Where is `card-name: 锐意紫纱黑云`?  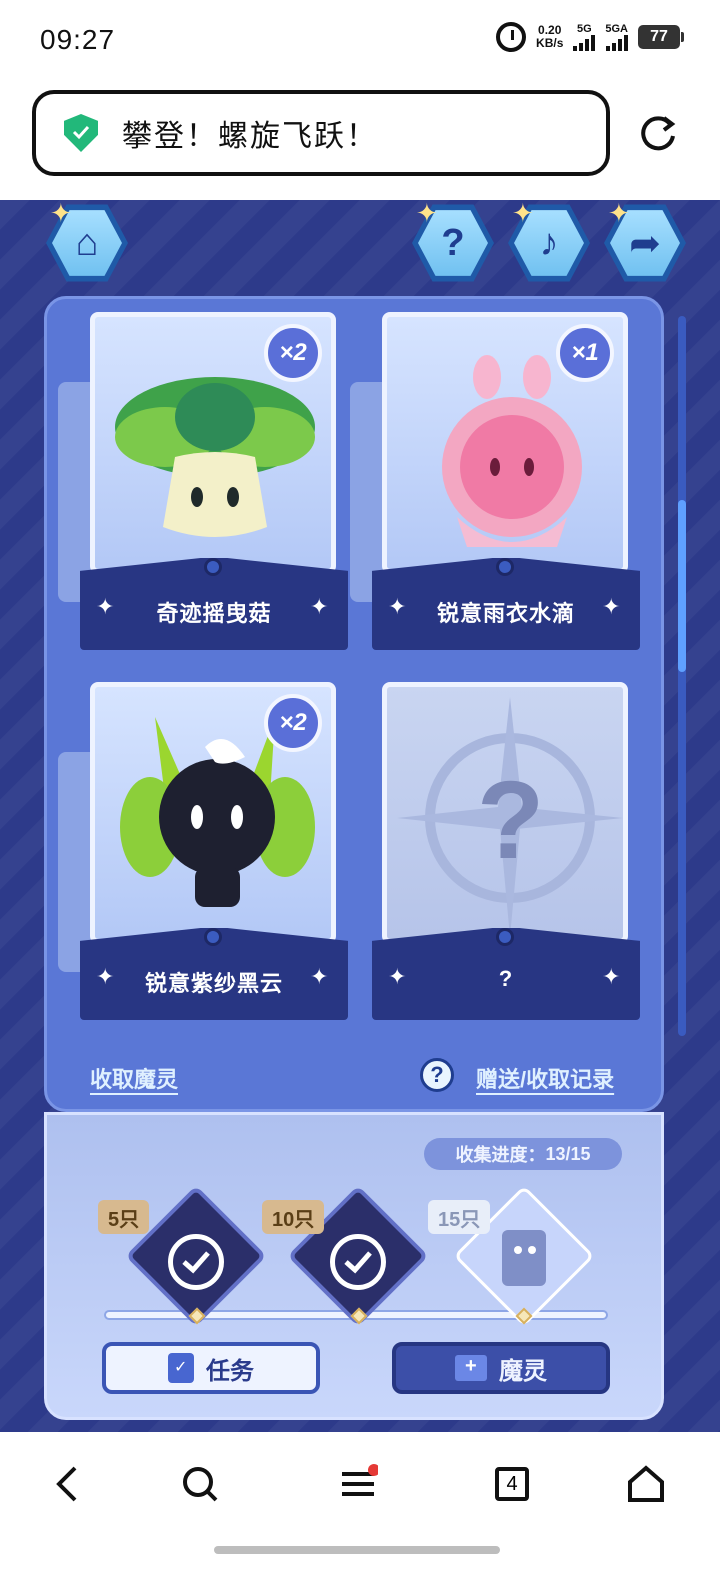 card-name: 锐意紫纱黑云 is located at coordinates (213, 983).